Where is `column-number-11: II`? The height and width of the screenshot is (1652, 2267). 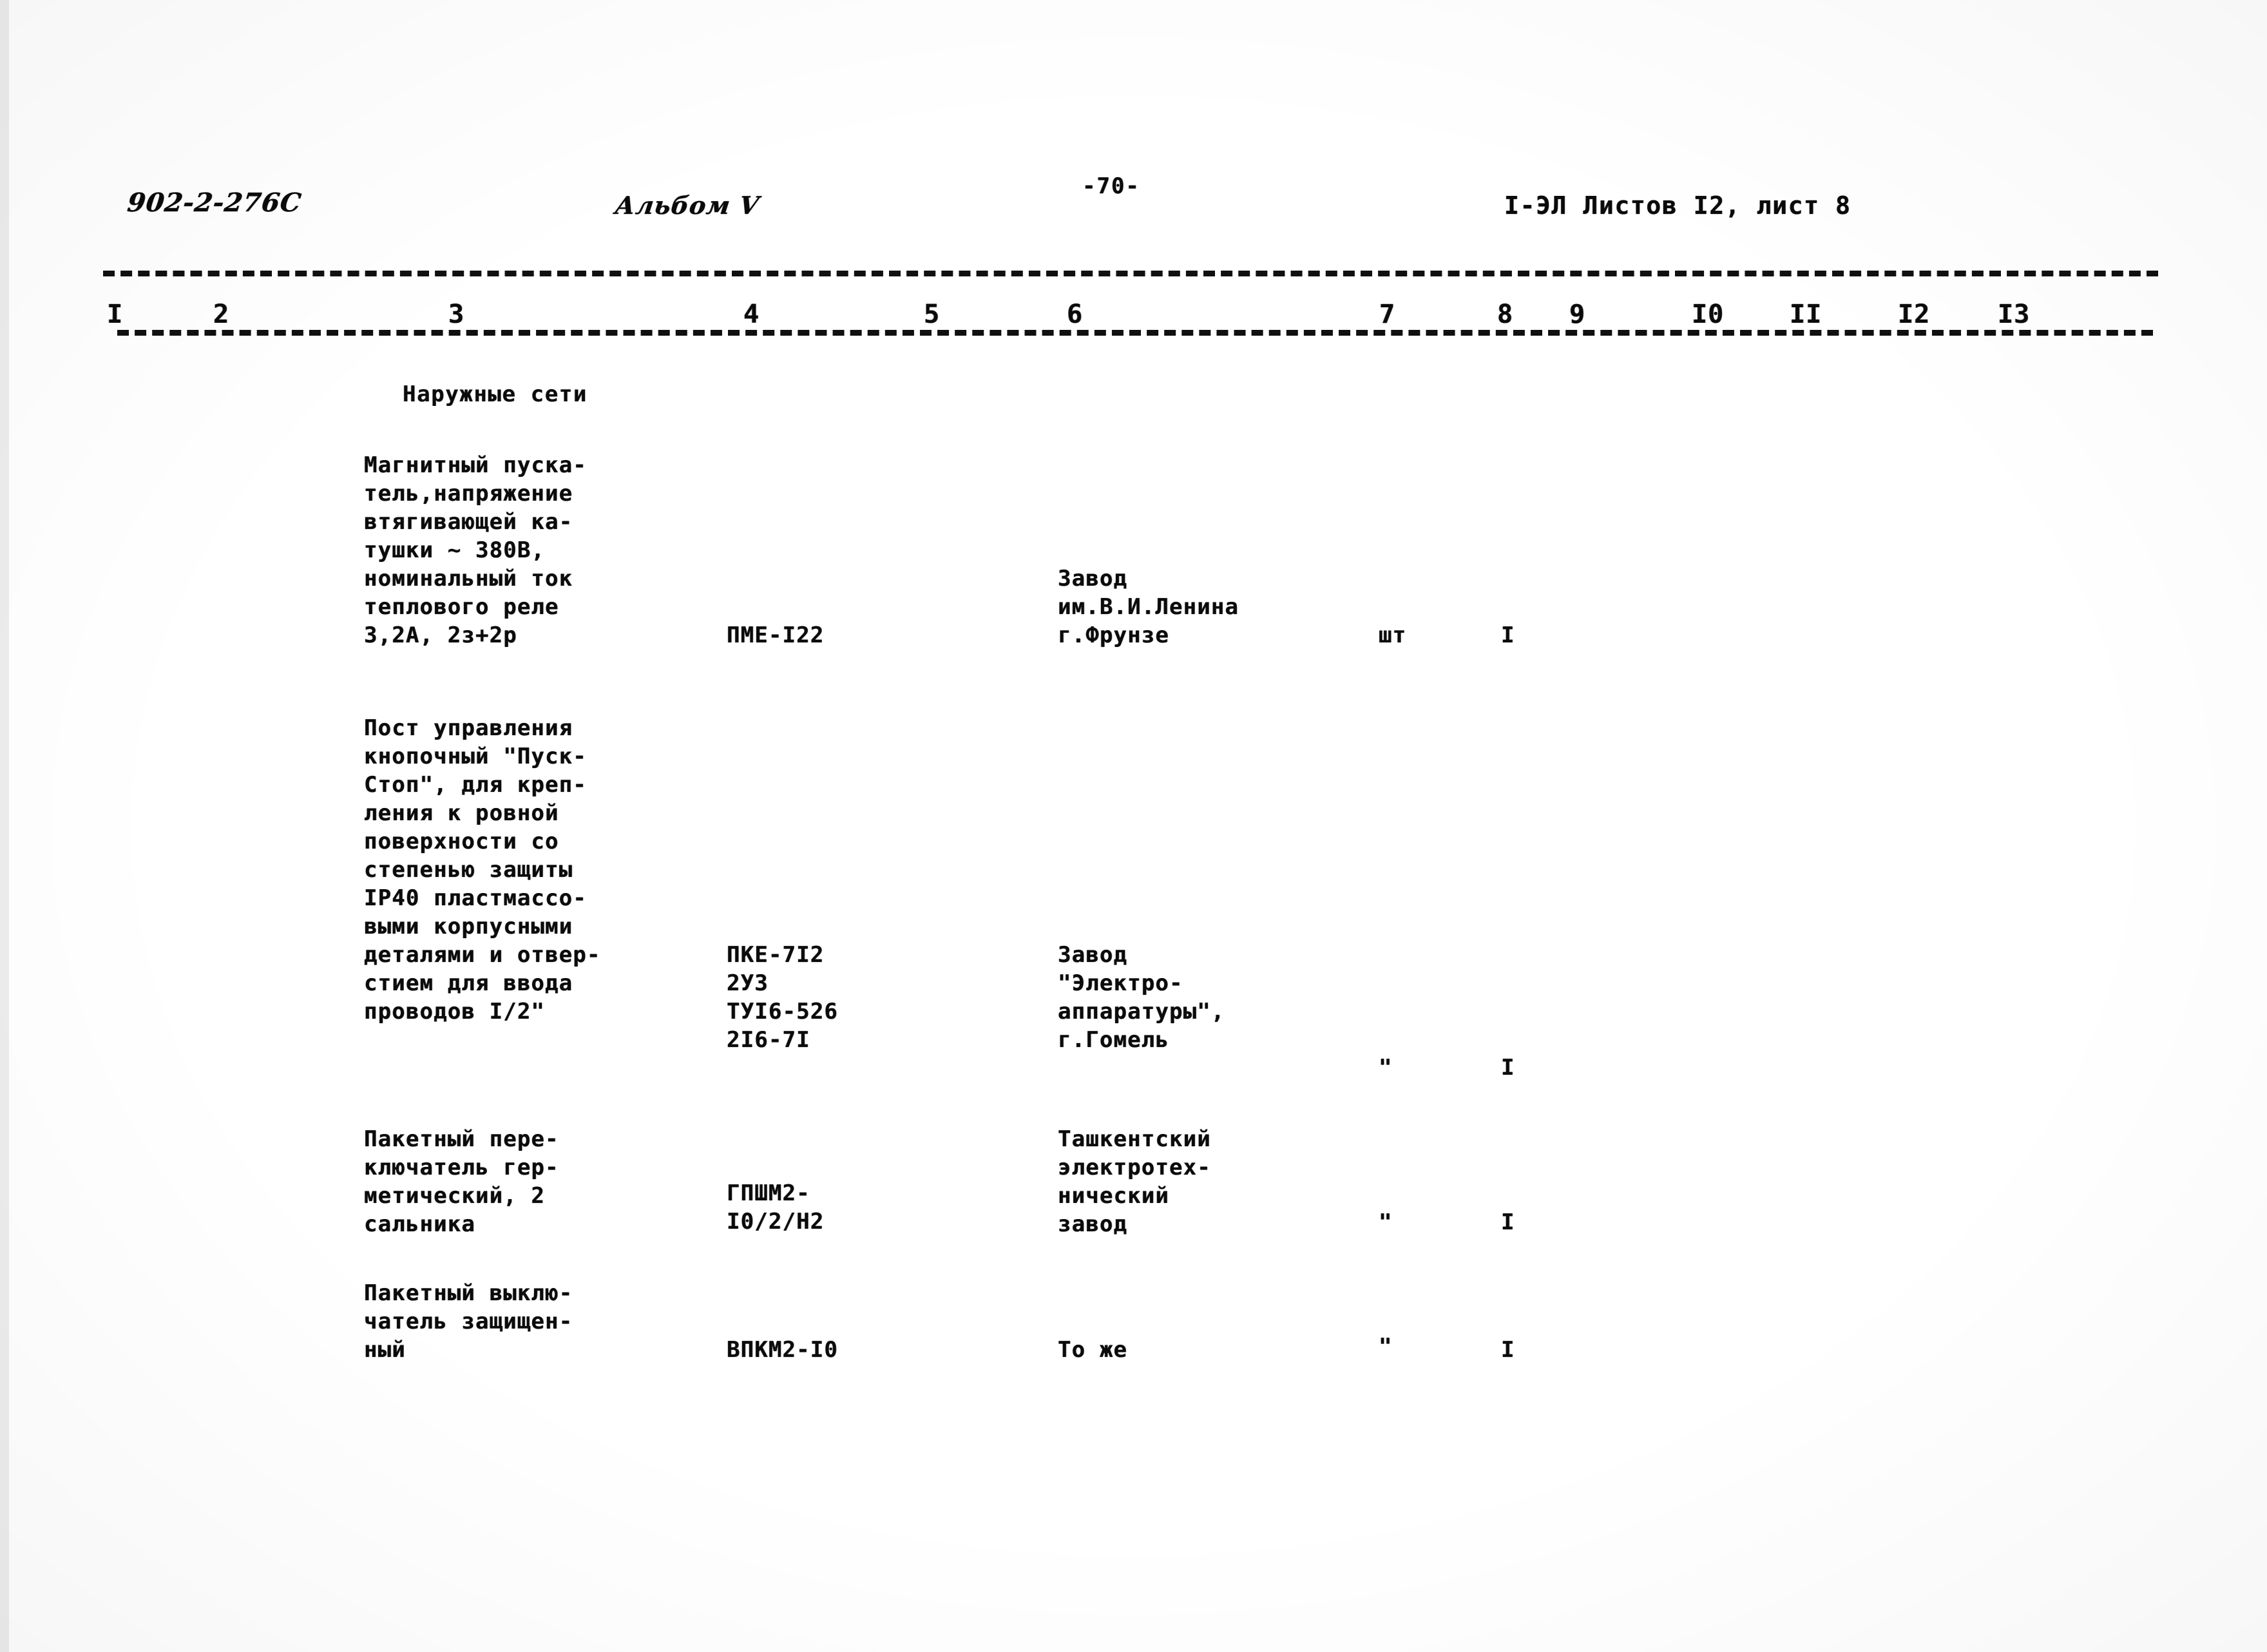
column-number-11: II is located at coordinates (1806, 314).